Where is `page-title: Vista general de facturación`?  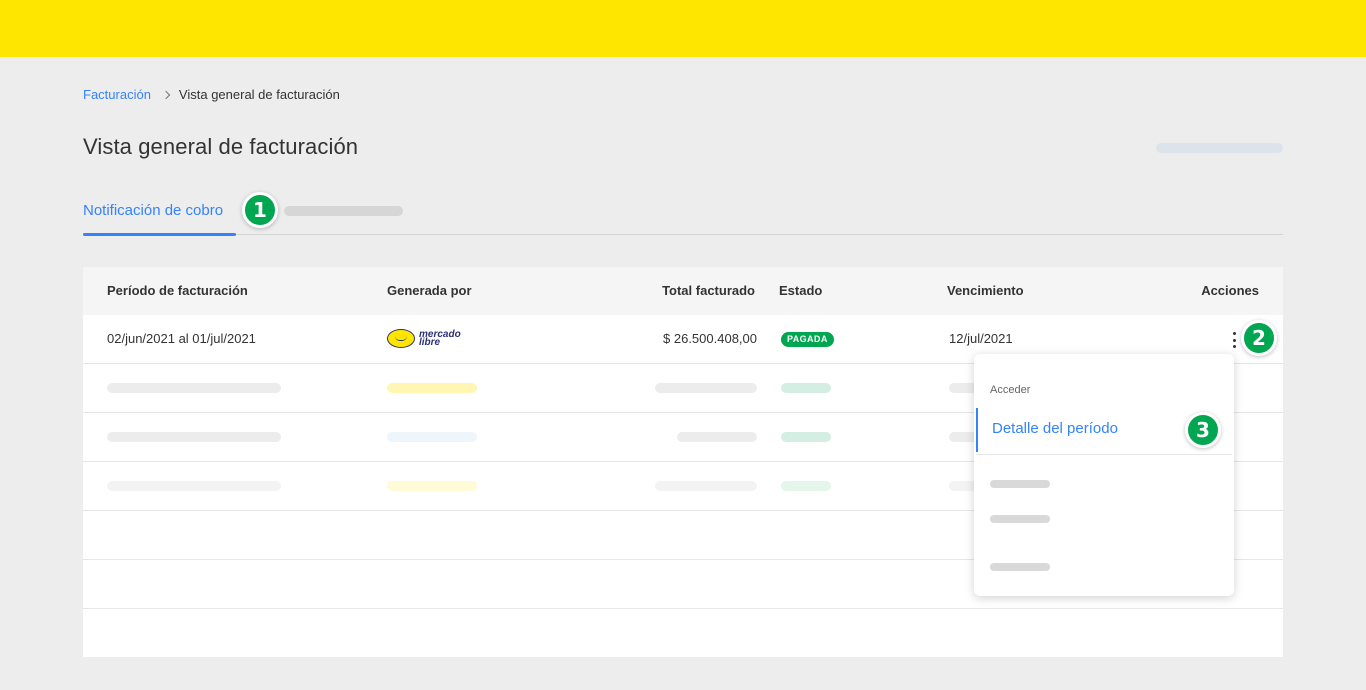 page-title: Vista general de facturación is located at coordinates (221, 146).